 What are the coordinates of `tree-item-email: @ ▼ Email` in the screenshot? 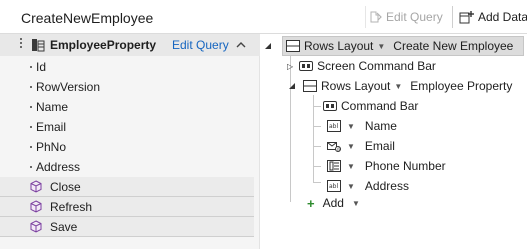 It's located at (361, 146).